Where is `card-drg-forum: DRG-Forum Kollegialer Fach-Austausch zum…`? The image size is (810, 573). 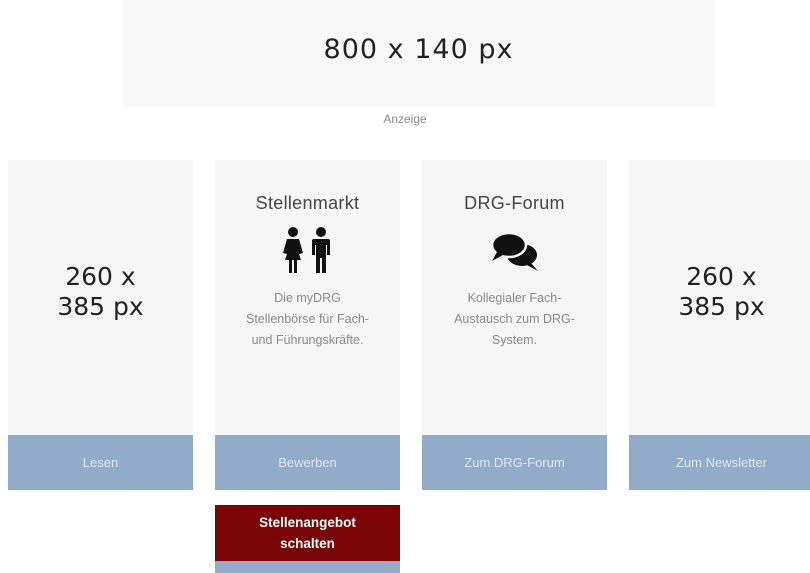
card-drg-forum: DRG-Forum Kollegialer Fach-Austausch zum… is located at coordinates (514, 297).